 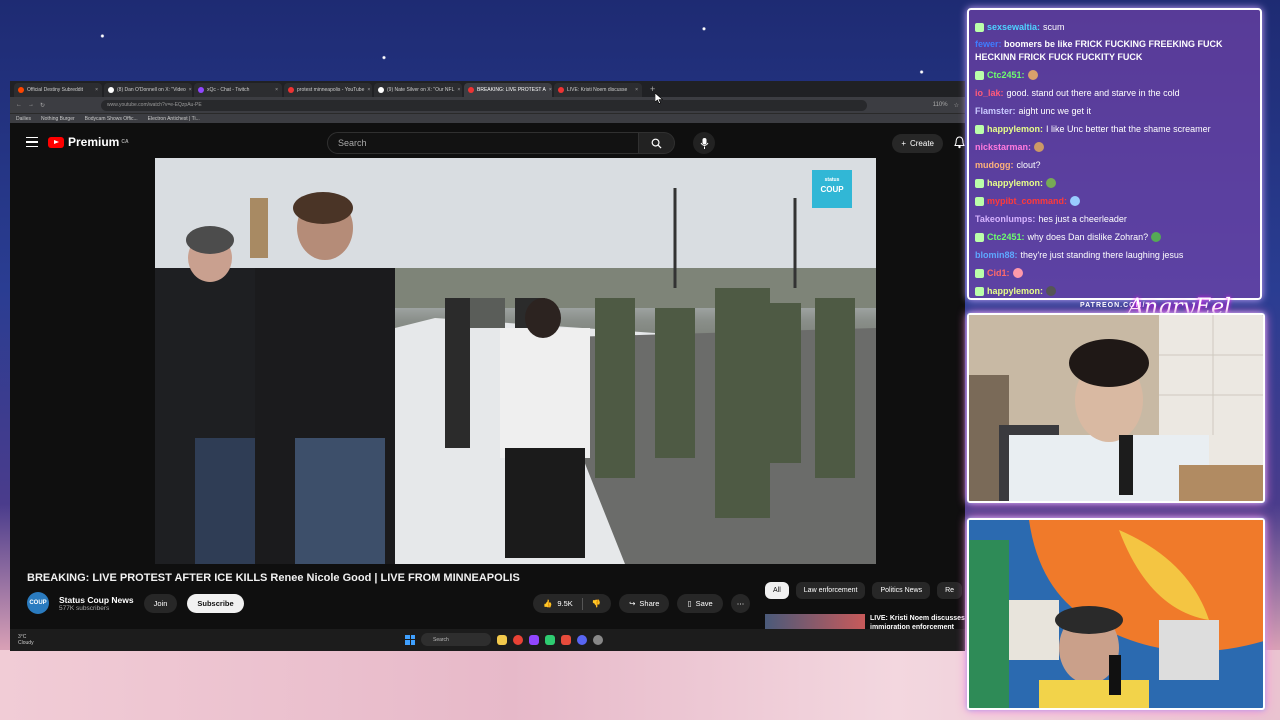 What do you see at coordinates (1114, 147) in the screenshot?
I see `chat-message: nickstarman:` at bounding box center [1114, 147].